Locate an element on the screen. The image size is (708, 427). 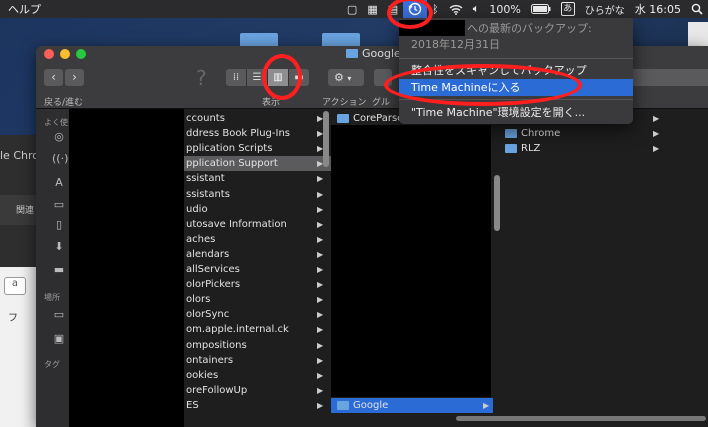
forward-button: › is located at coordinates (74, 77).